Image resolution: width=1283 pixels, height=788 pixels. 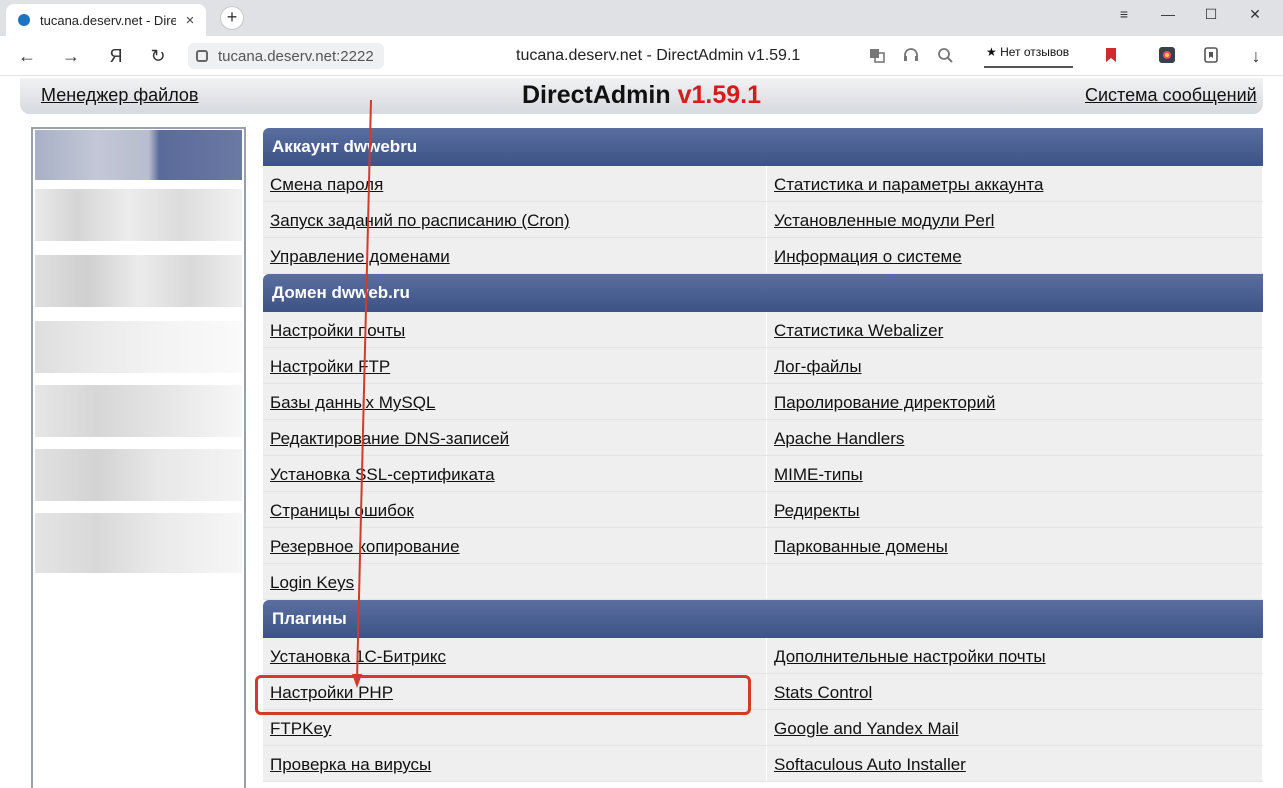 What do you see at coordinates (1167, 55) in the screenshot?
I see `extension-icon` at bounding box center [1167, 55].